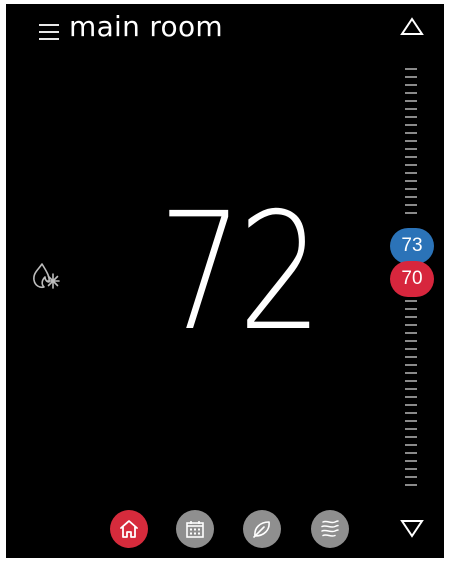 This screenshot has width=452, height=565. I want to click on home-icon, so click(129, 529).